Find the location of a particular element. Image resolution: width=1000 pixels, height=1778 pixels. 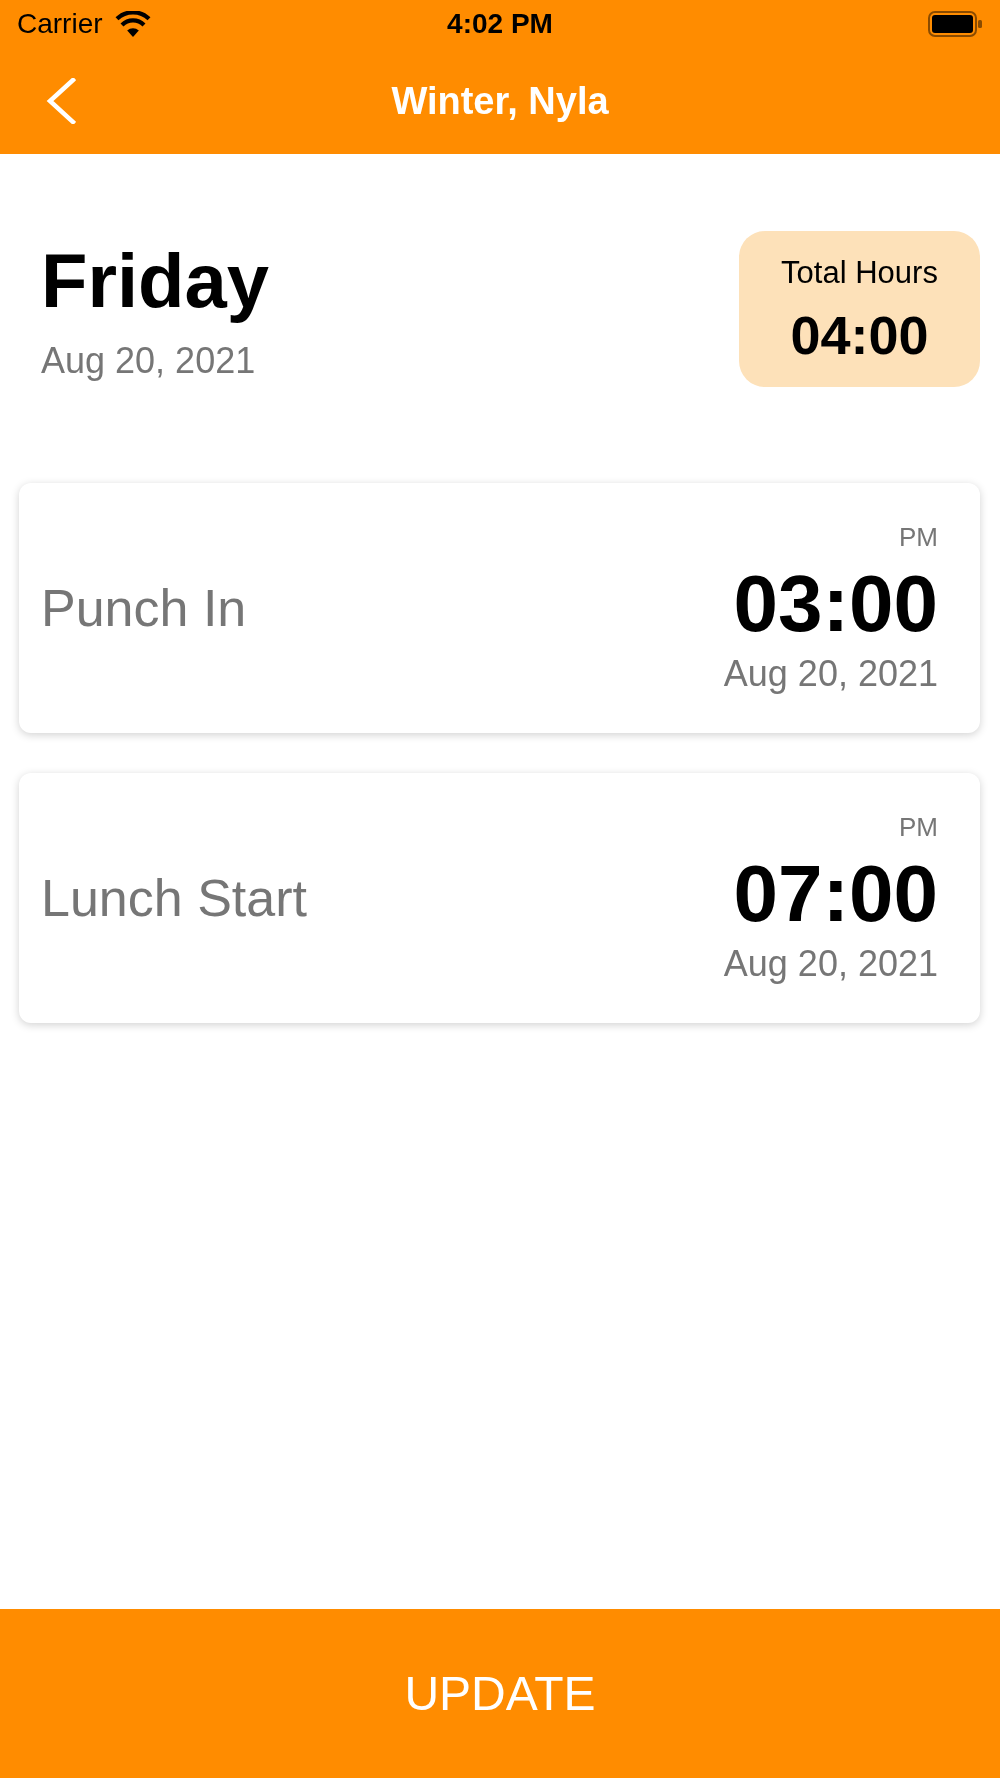

entry-card: Lunch Start PM 07:00 Aug 20, 2021 is located at coordinates (499, 898).